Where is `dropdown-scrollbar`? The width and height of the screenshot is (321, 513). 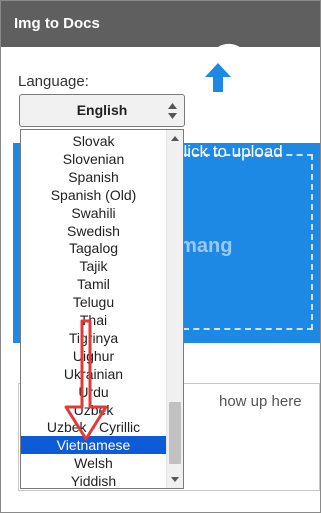 dropdown-scrollbar is located at coordinates (174, 309).